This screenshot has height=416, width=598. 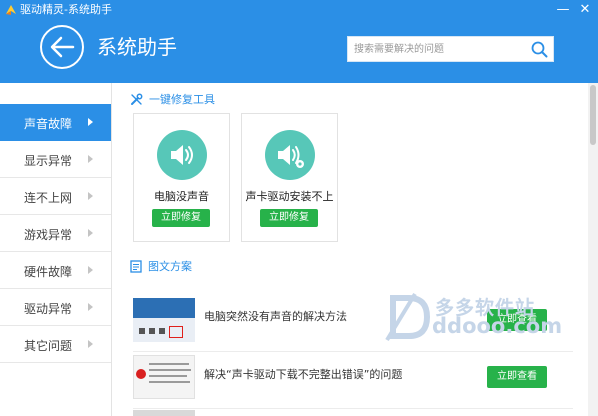 I want to click on speaker-icon, so click(x=182, y=155).